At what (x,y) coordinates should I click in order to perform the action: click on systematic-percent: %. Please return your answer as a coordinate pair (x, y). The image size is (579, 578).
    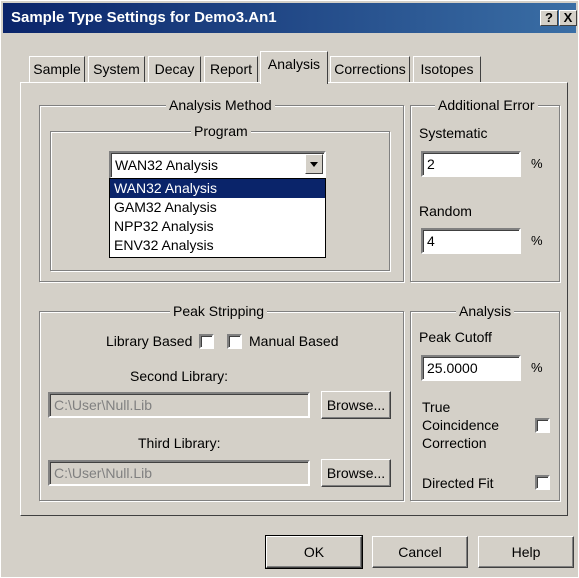
    Looking at the image, I should click on (537, 163).